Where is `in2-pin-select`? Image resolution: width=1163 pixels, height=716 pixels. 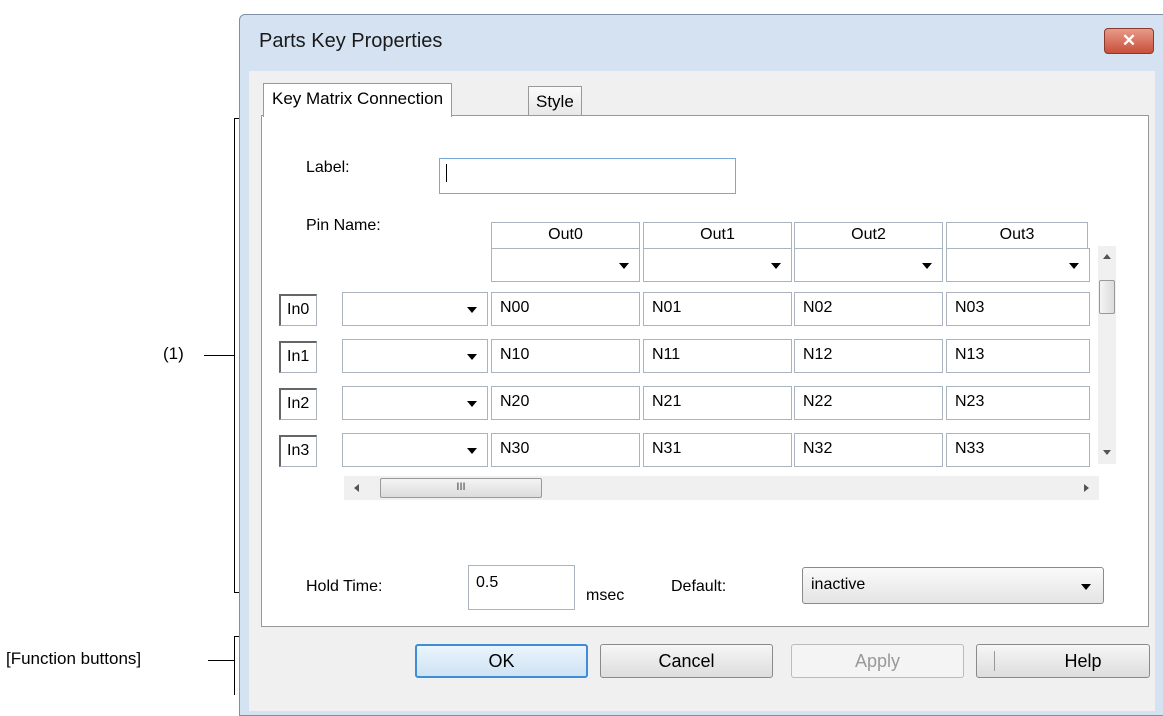 in2-pin-select is located at coordinates (415, 403).